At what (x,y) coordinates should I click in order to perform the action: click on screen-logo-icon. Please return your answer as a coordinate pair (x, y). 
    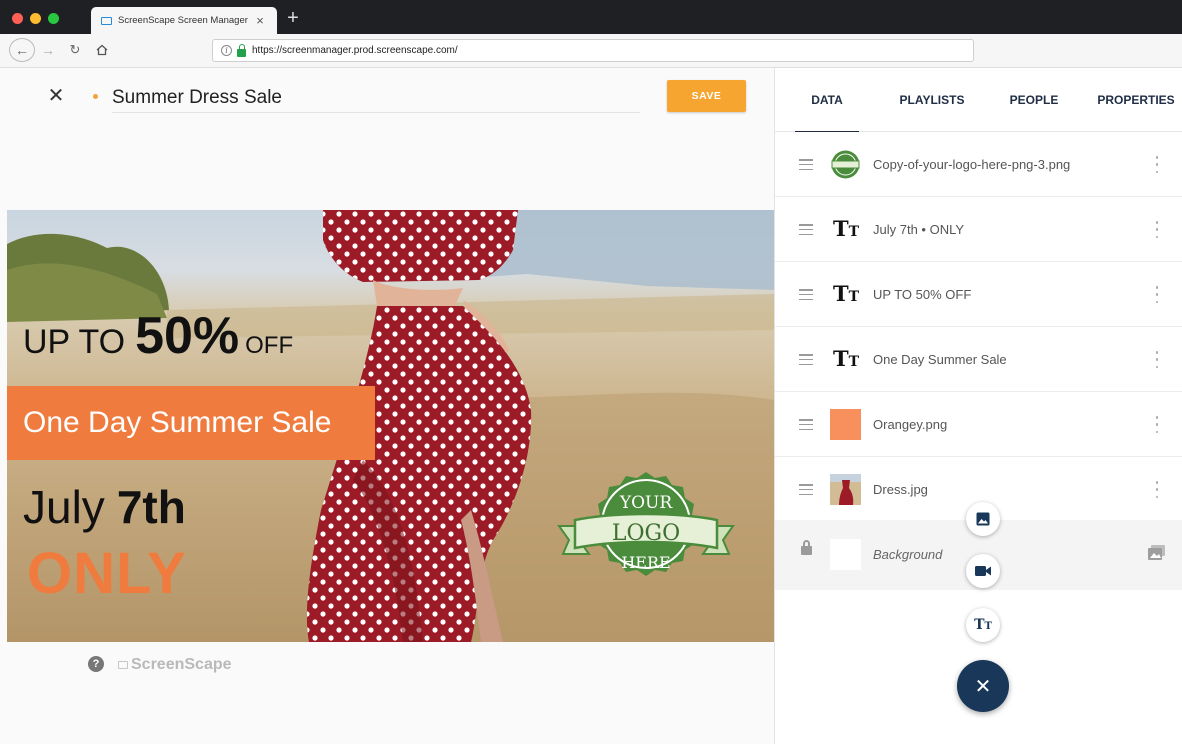
    Looking at the image, I should click on (123, 665).